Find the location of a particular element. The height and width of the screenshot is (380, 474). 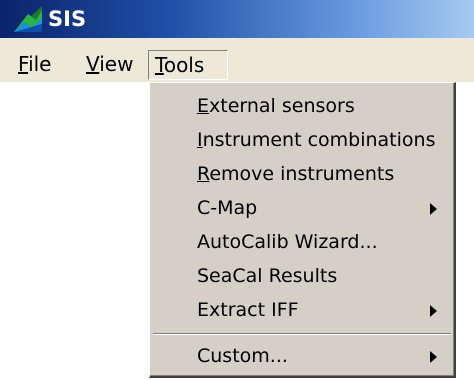

menu-bar: File View Tools is located at coordinates (237, 60).